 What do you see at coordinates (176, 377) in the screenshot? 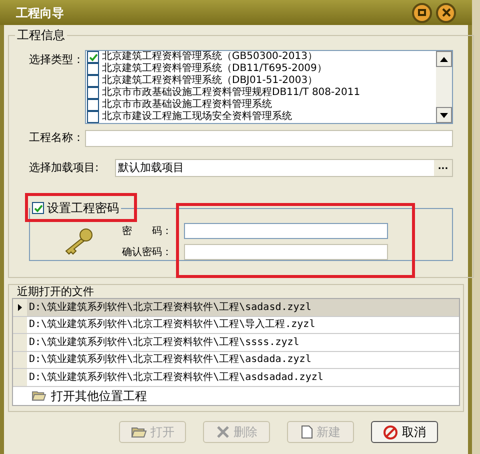
I see `file-path: D:\筑业建筑系列软件\北京工程资料软件\工程\asdsadad.zyzl` at bounding box center [176, 377].